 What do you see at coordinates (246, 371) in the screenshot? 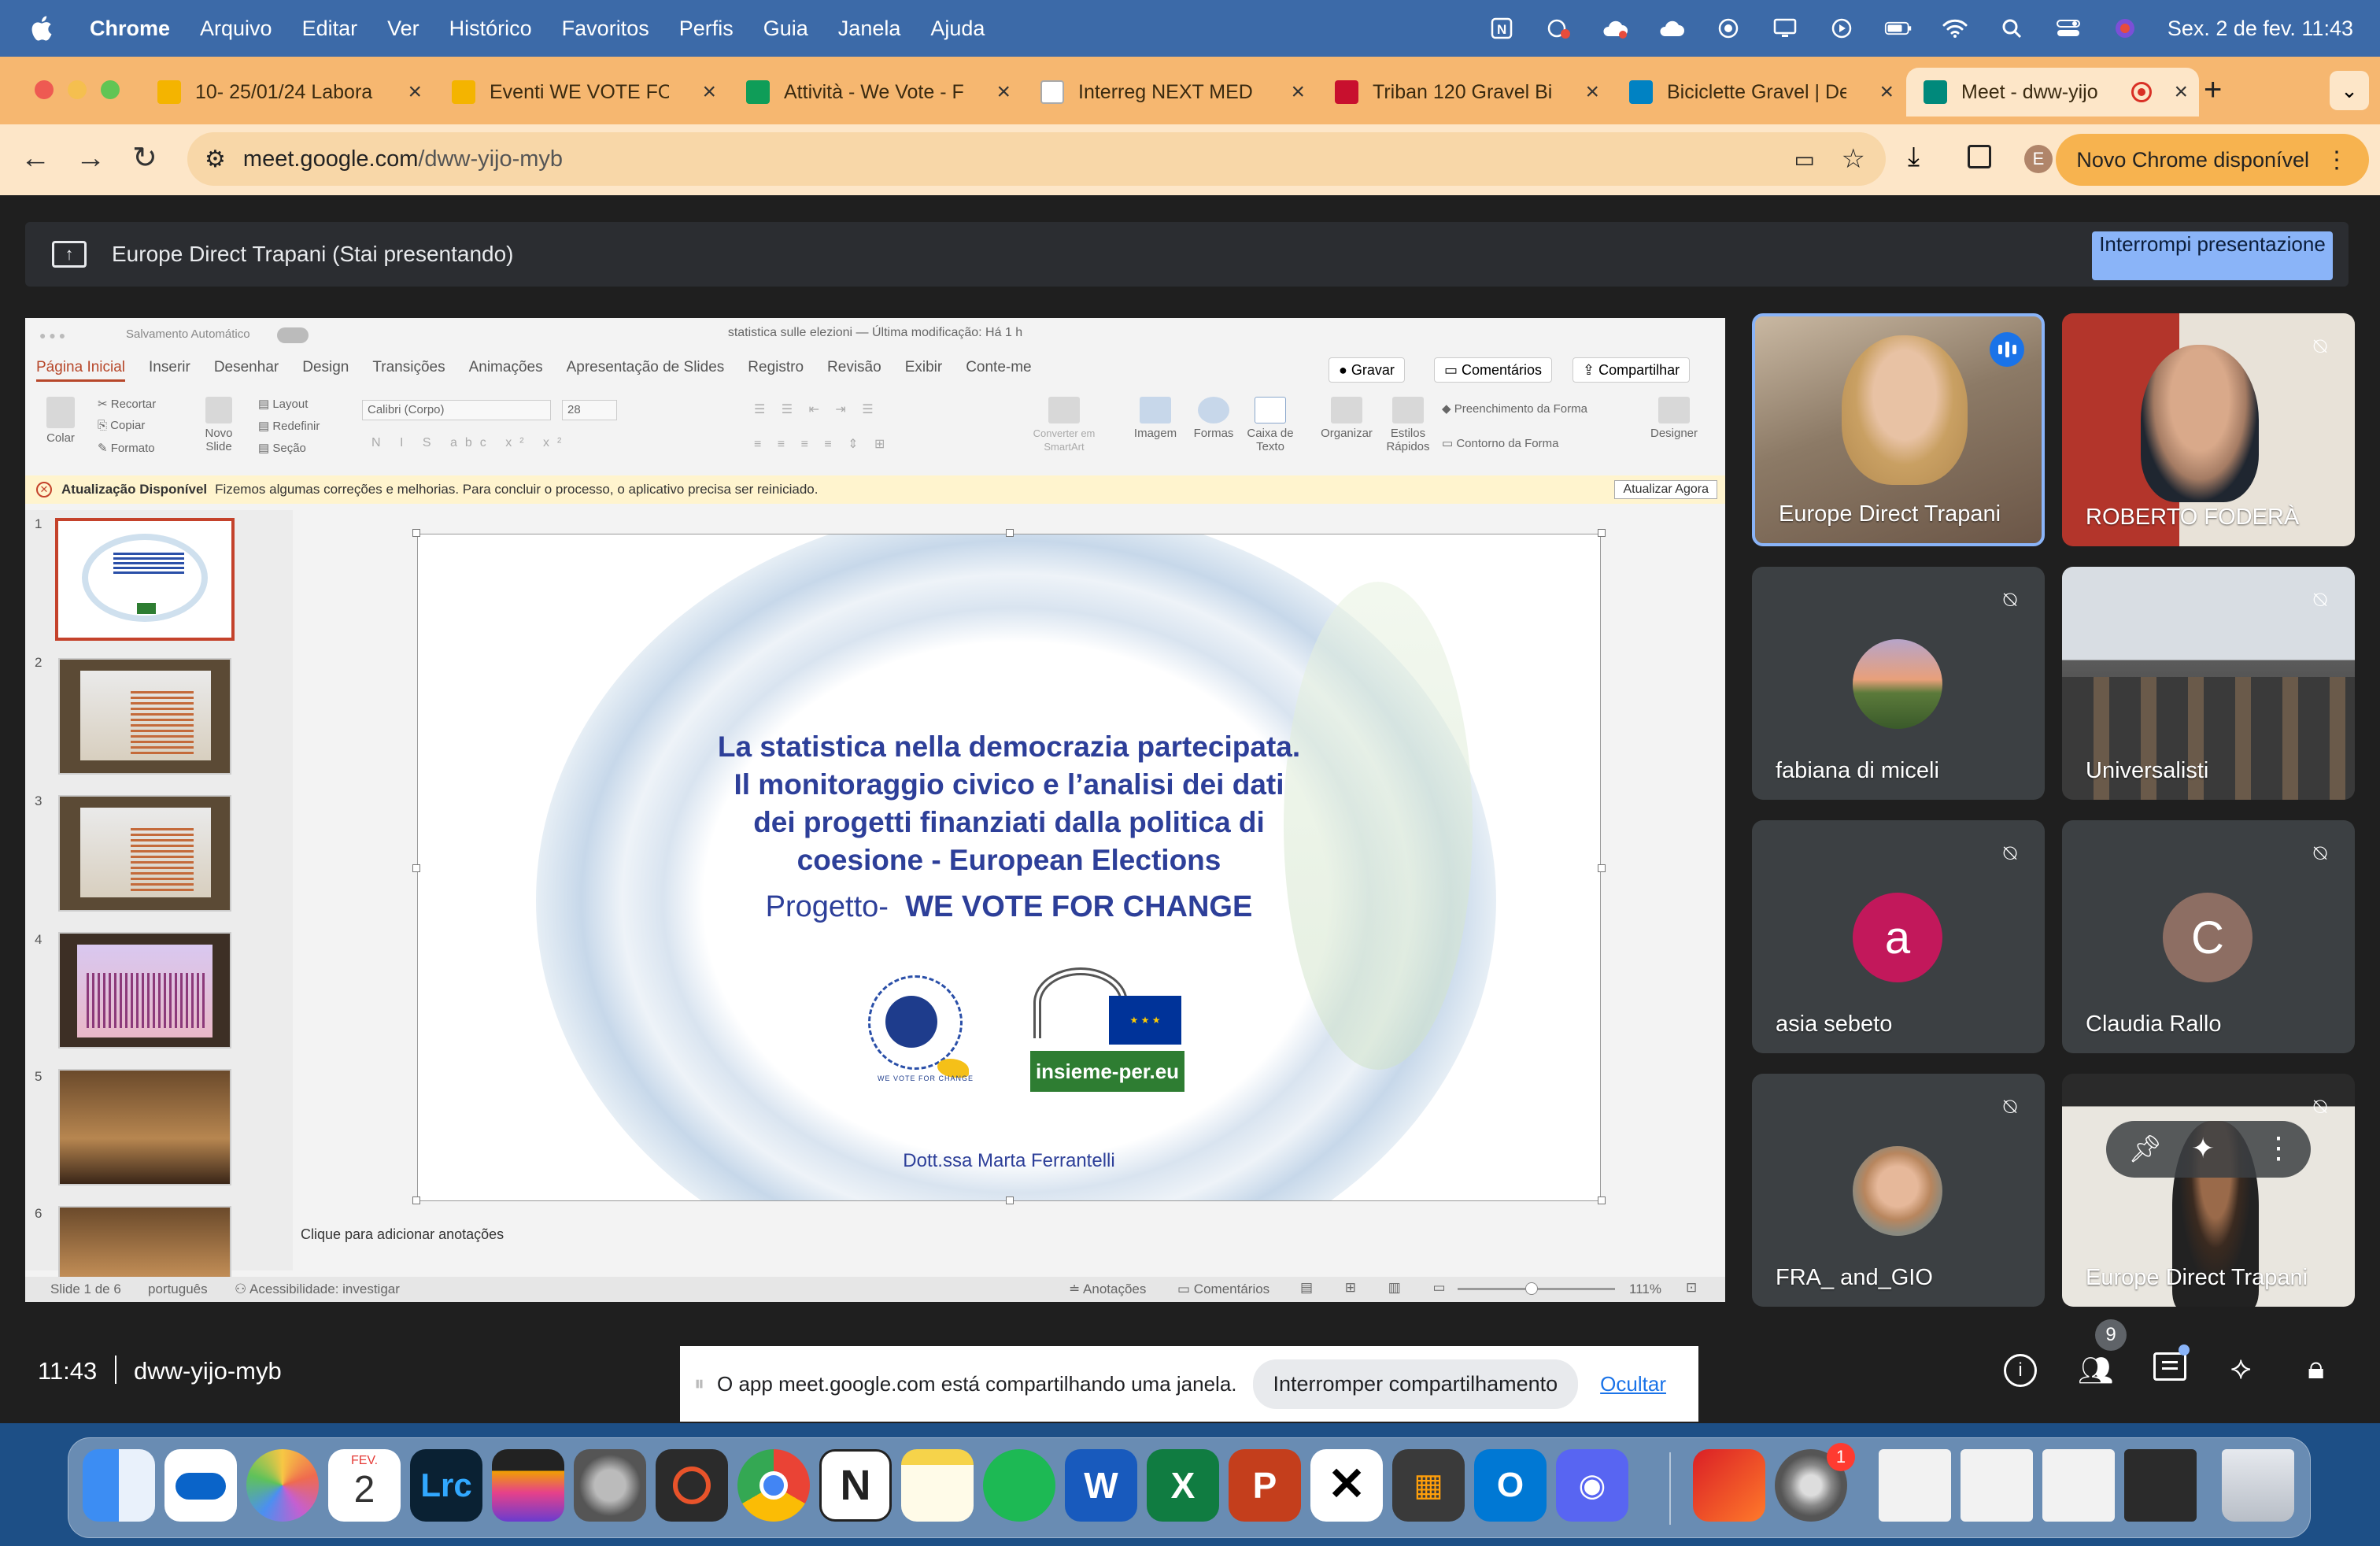
I see `ribbon-tab-draw: Desenhar` at bounding box center [246, 371].